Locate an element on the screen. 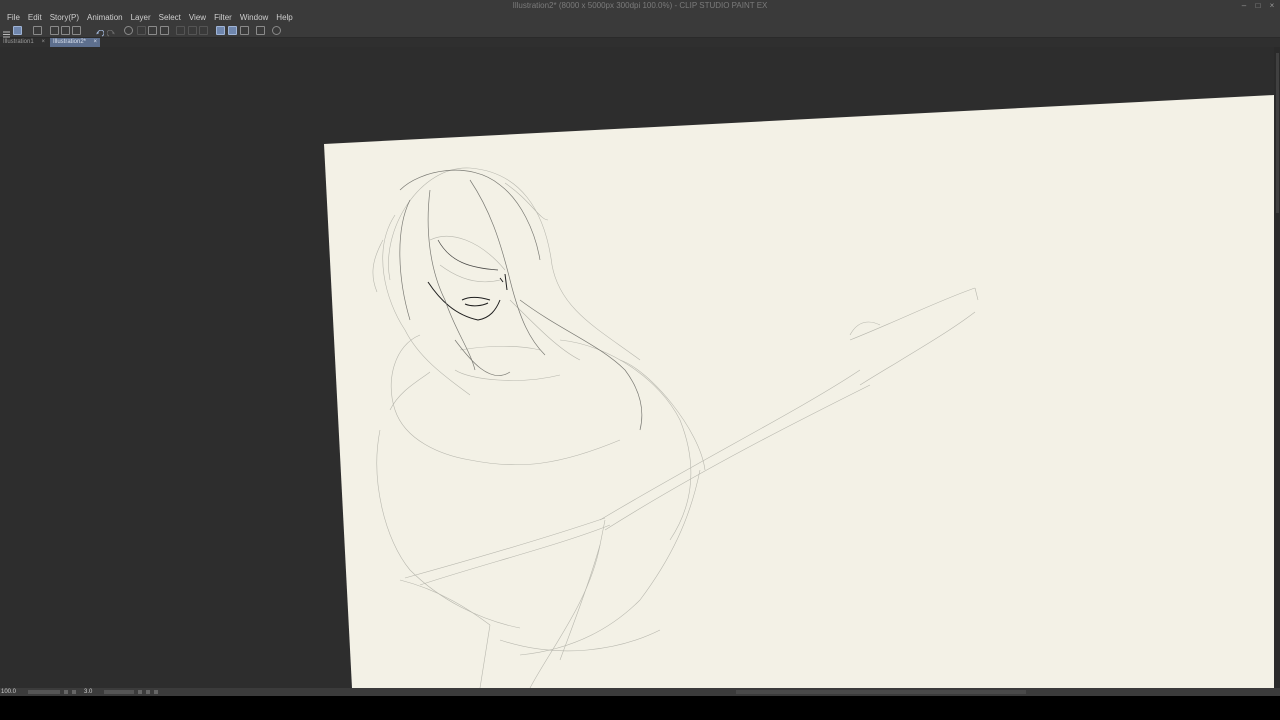 The image size is (1280, 720). rotate-left-icon is located at coordinates (140, 692).